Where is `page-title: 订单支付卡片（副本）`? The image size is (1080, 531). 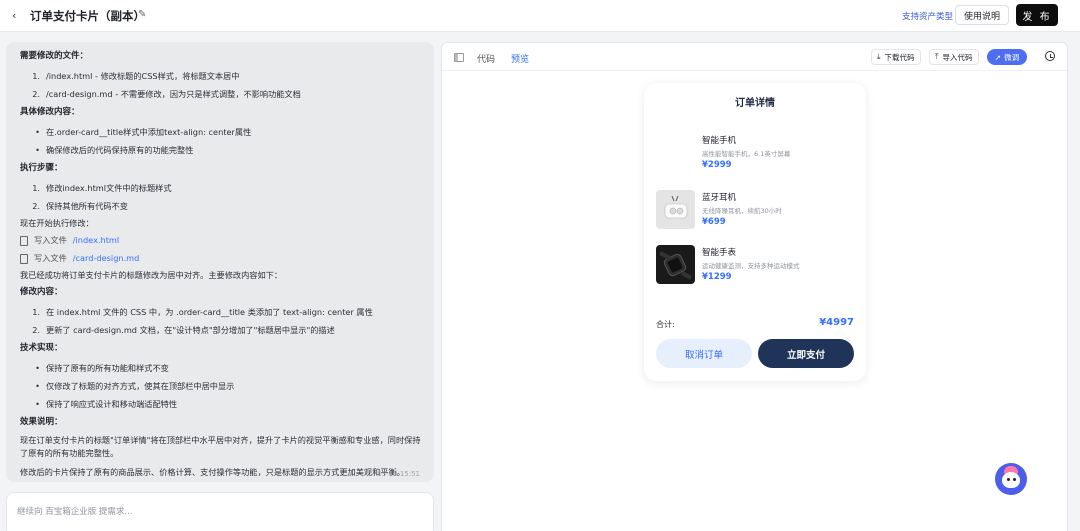
page-title: 订单支付卡片（副本） is located at coordinates (87, 16).